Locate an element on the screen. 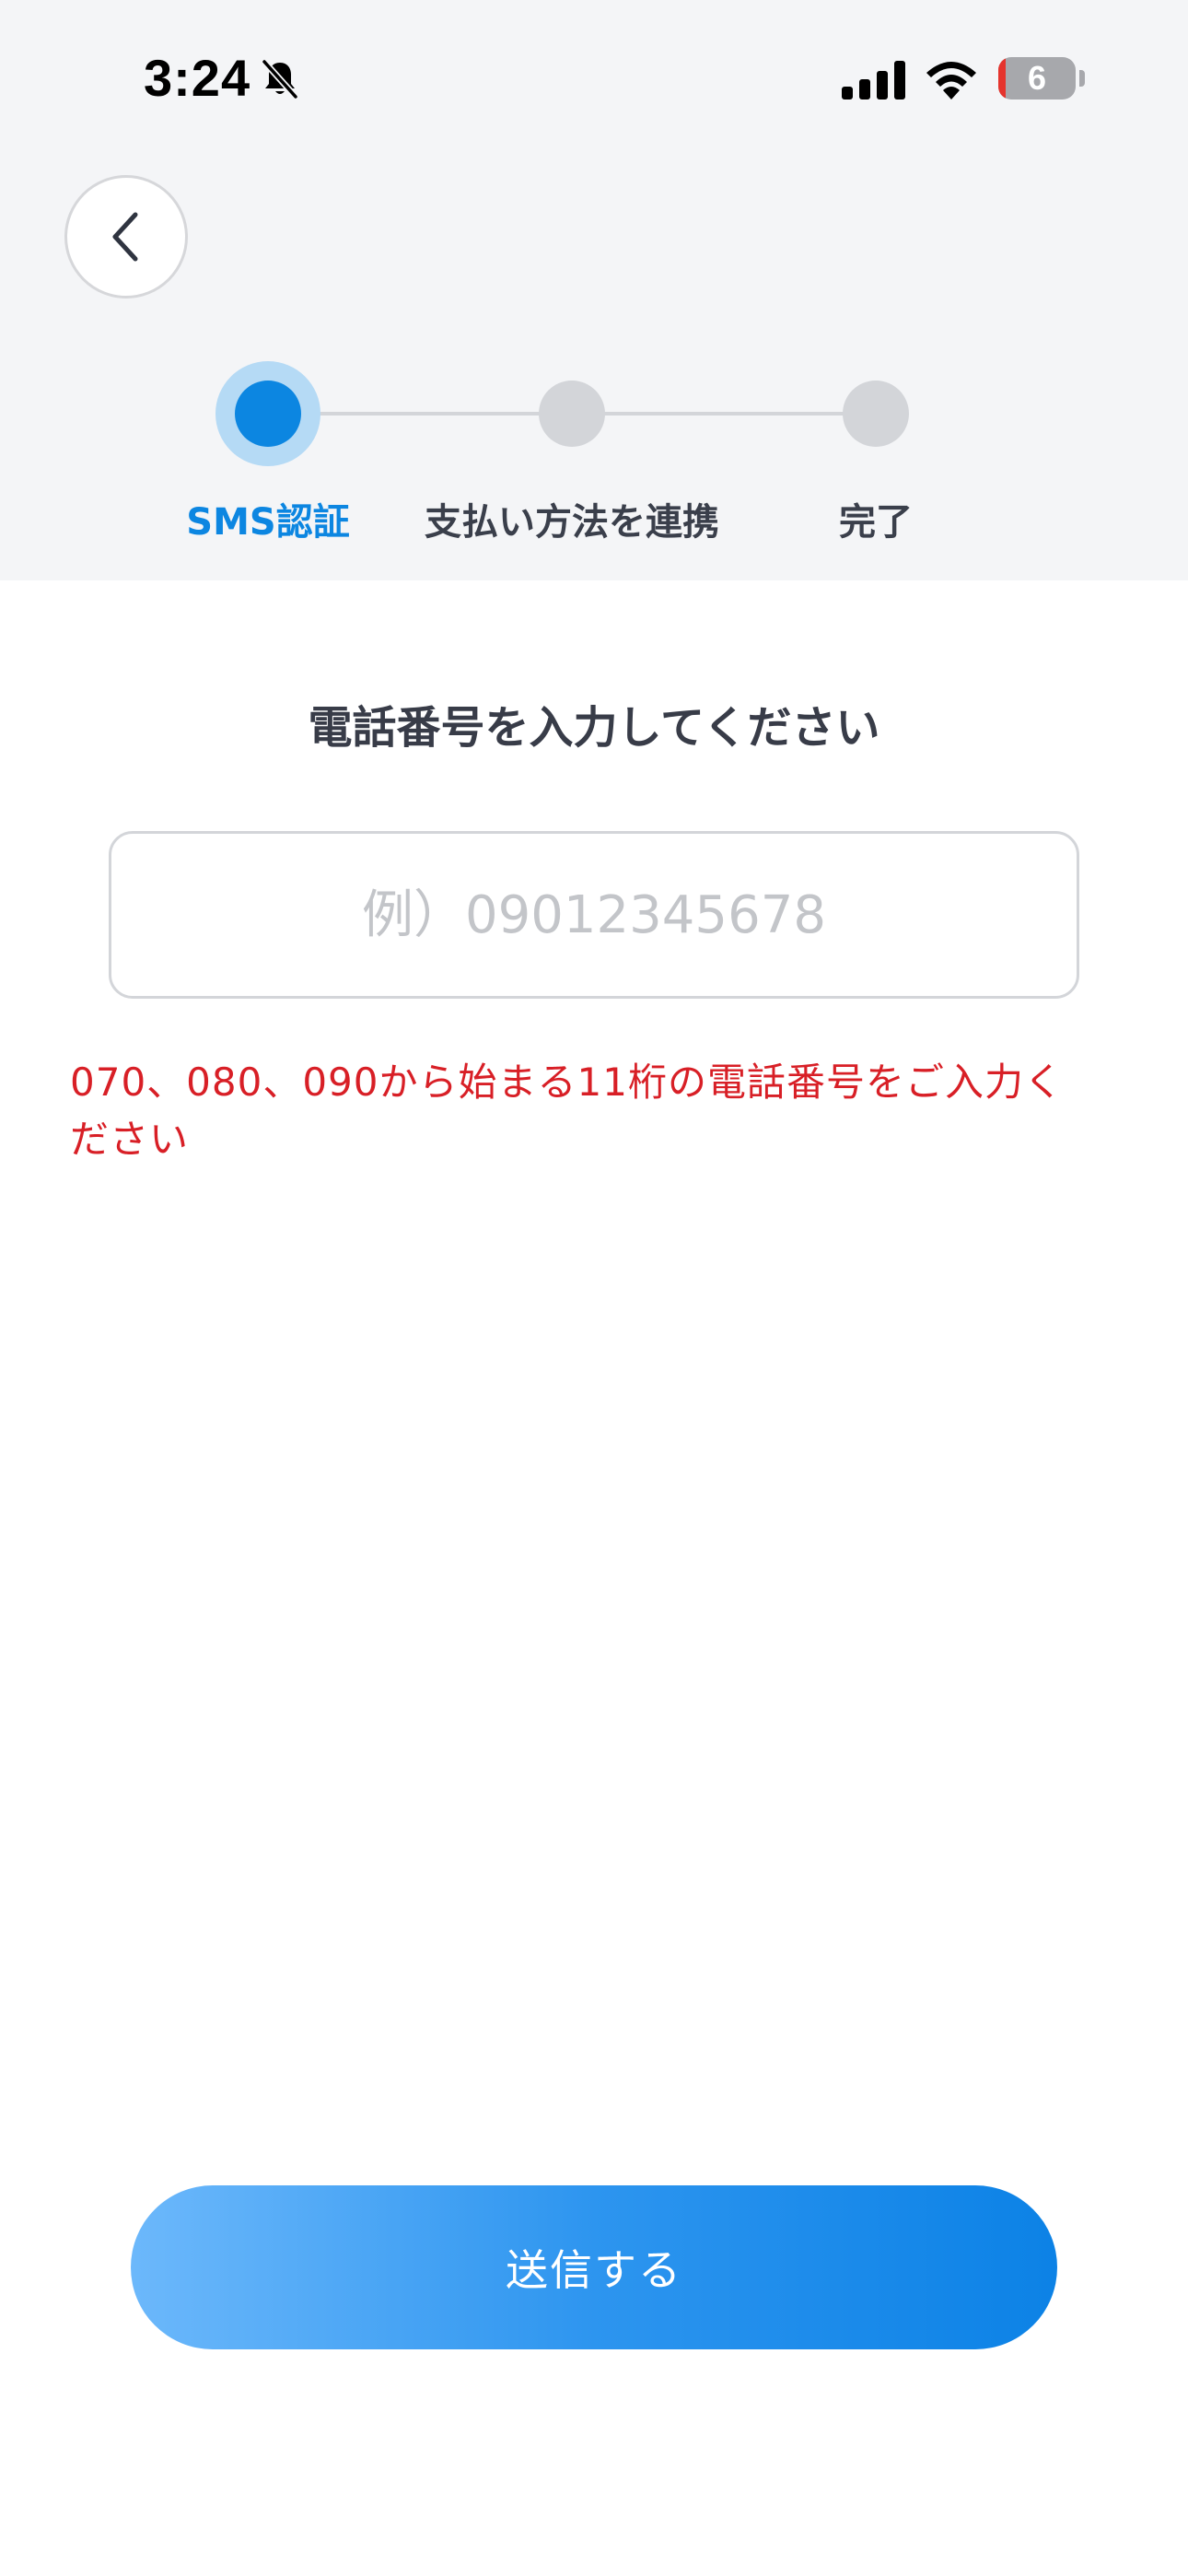 This screenshot has height=2576, width=1188. error-message: 070、080、090から始まる11桁の電話番号をご入力ください is located at coordinates (567, 1111).